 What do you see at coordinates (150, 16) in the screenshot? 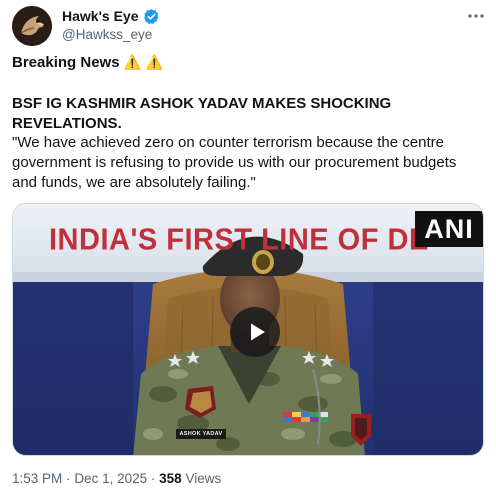
I see `verified-badge-icon` at bounding box center [150, 16].